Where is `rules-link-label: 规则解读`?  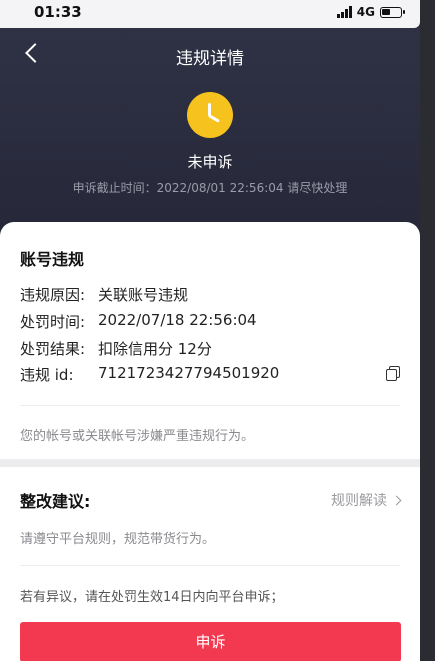
rules-link-label: 规则解读 is located at coordinates (359, 501).